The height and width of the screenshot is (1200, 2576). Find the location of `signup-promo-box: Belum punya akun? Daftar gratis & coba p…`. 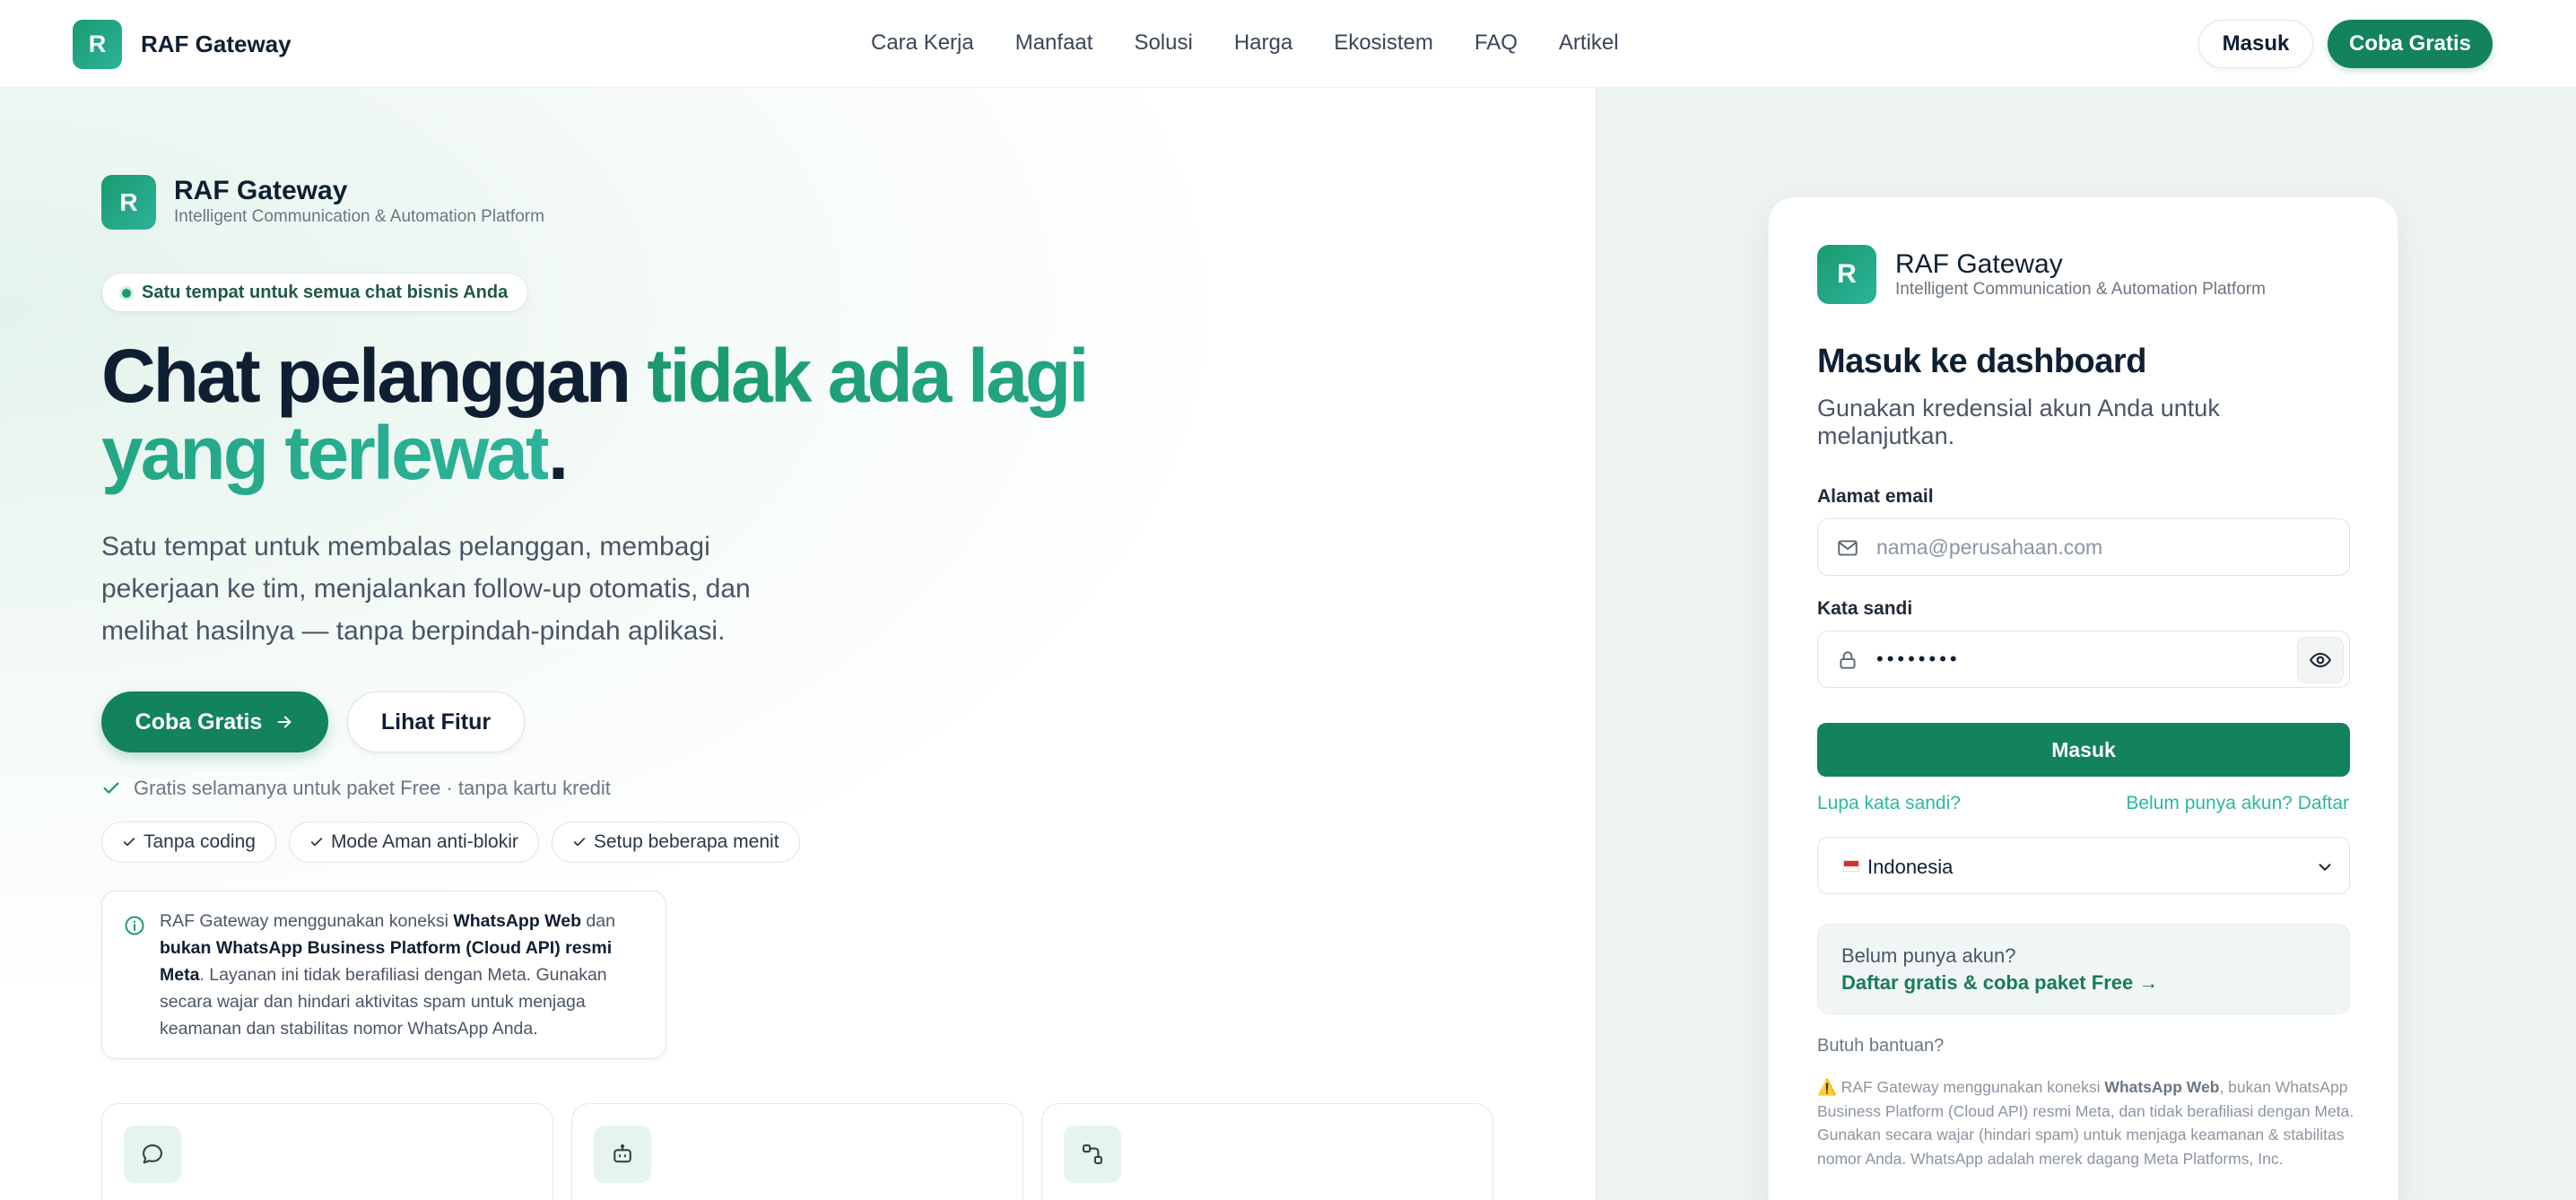

signup-promo-box: Belum punya akun? Daftar gratis & coba p… is located at coordinates (2083, 969).